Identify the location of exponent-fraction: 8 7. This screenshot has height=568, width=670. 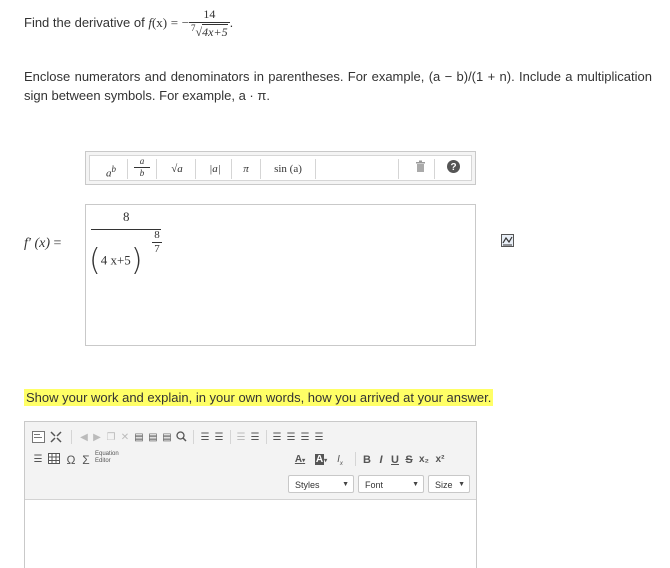
(157, 242).